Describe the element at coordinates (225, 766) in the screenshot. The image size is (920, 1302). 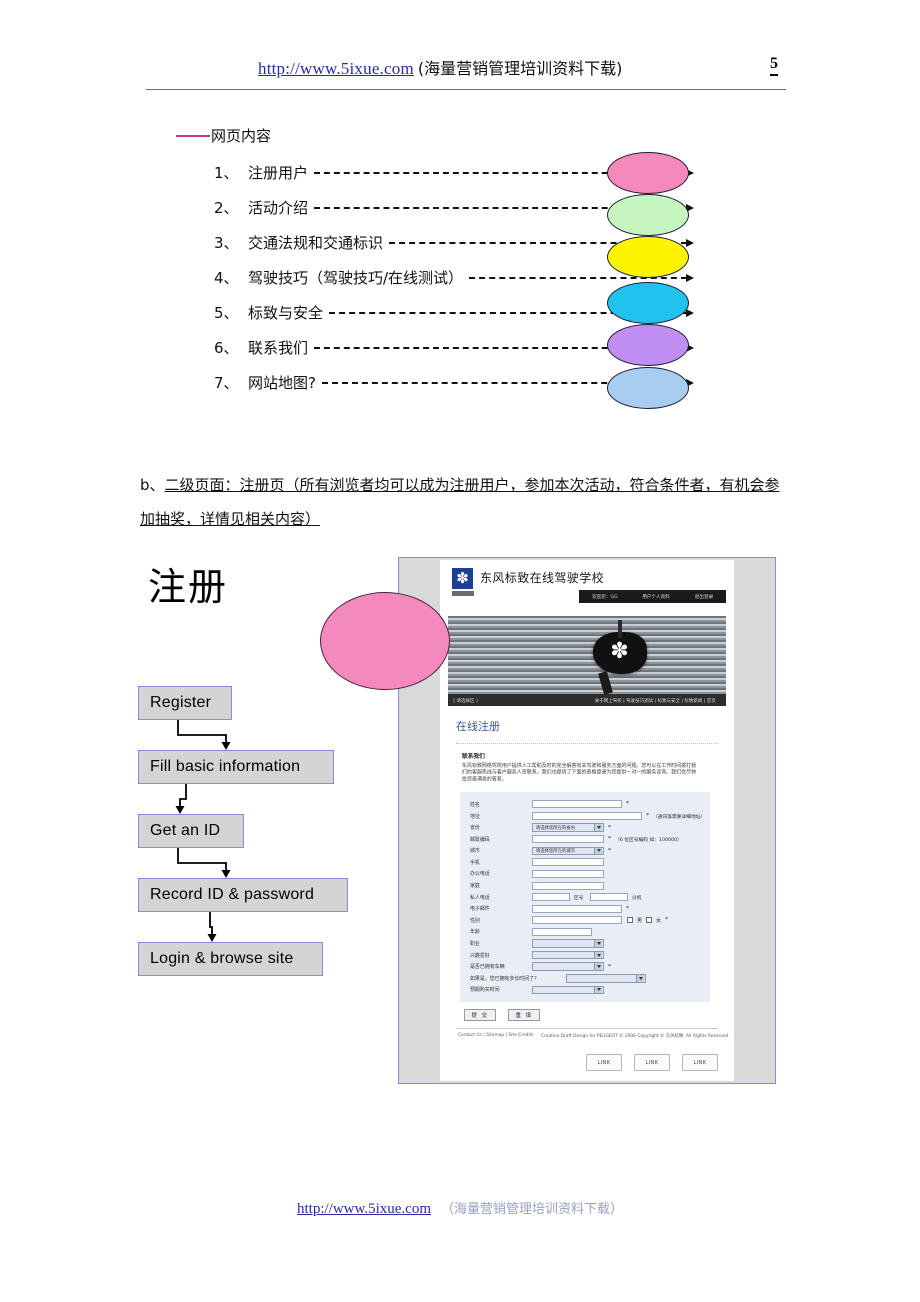
I see `flowchart-box-label: Fill basic information` at that location.